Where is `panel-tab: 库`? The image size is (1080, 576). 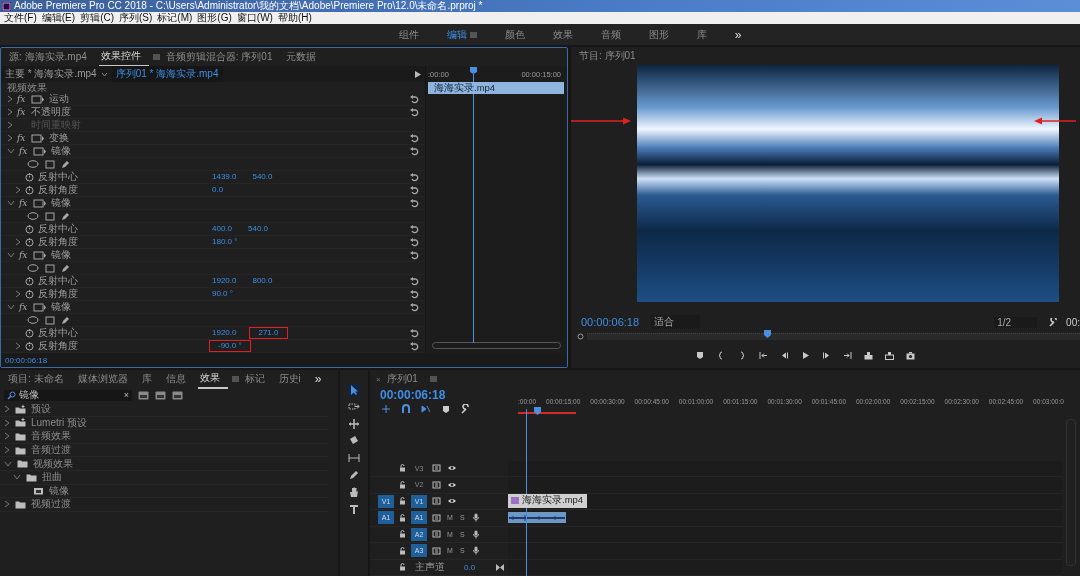
panel-tab: 库 is located at coordinates (149, 379).